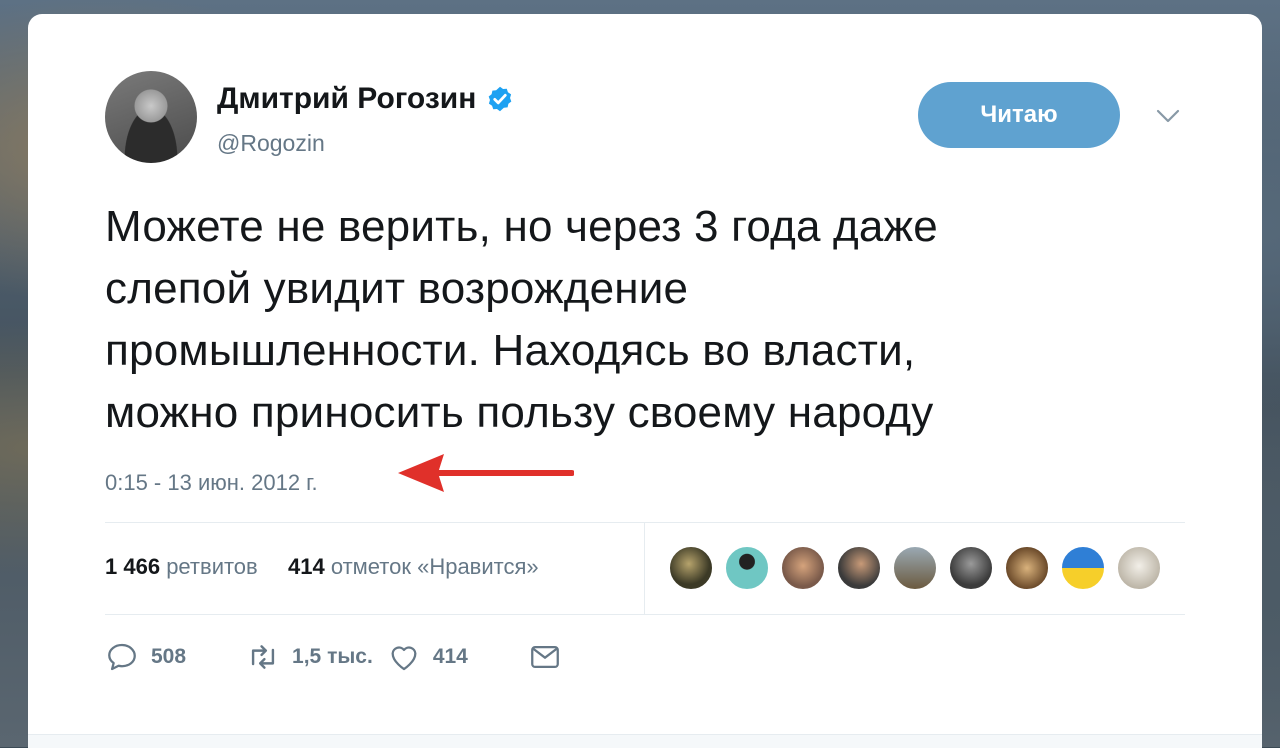  I want to click on reply-count: 508, so click(169, 656).